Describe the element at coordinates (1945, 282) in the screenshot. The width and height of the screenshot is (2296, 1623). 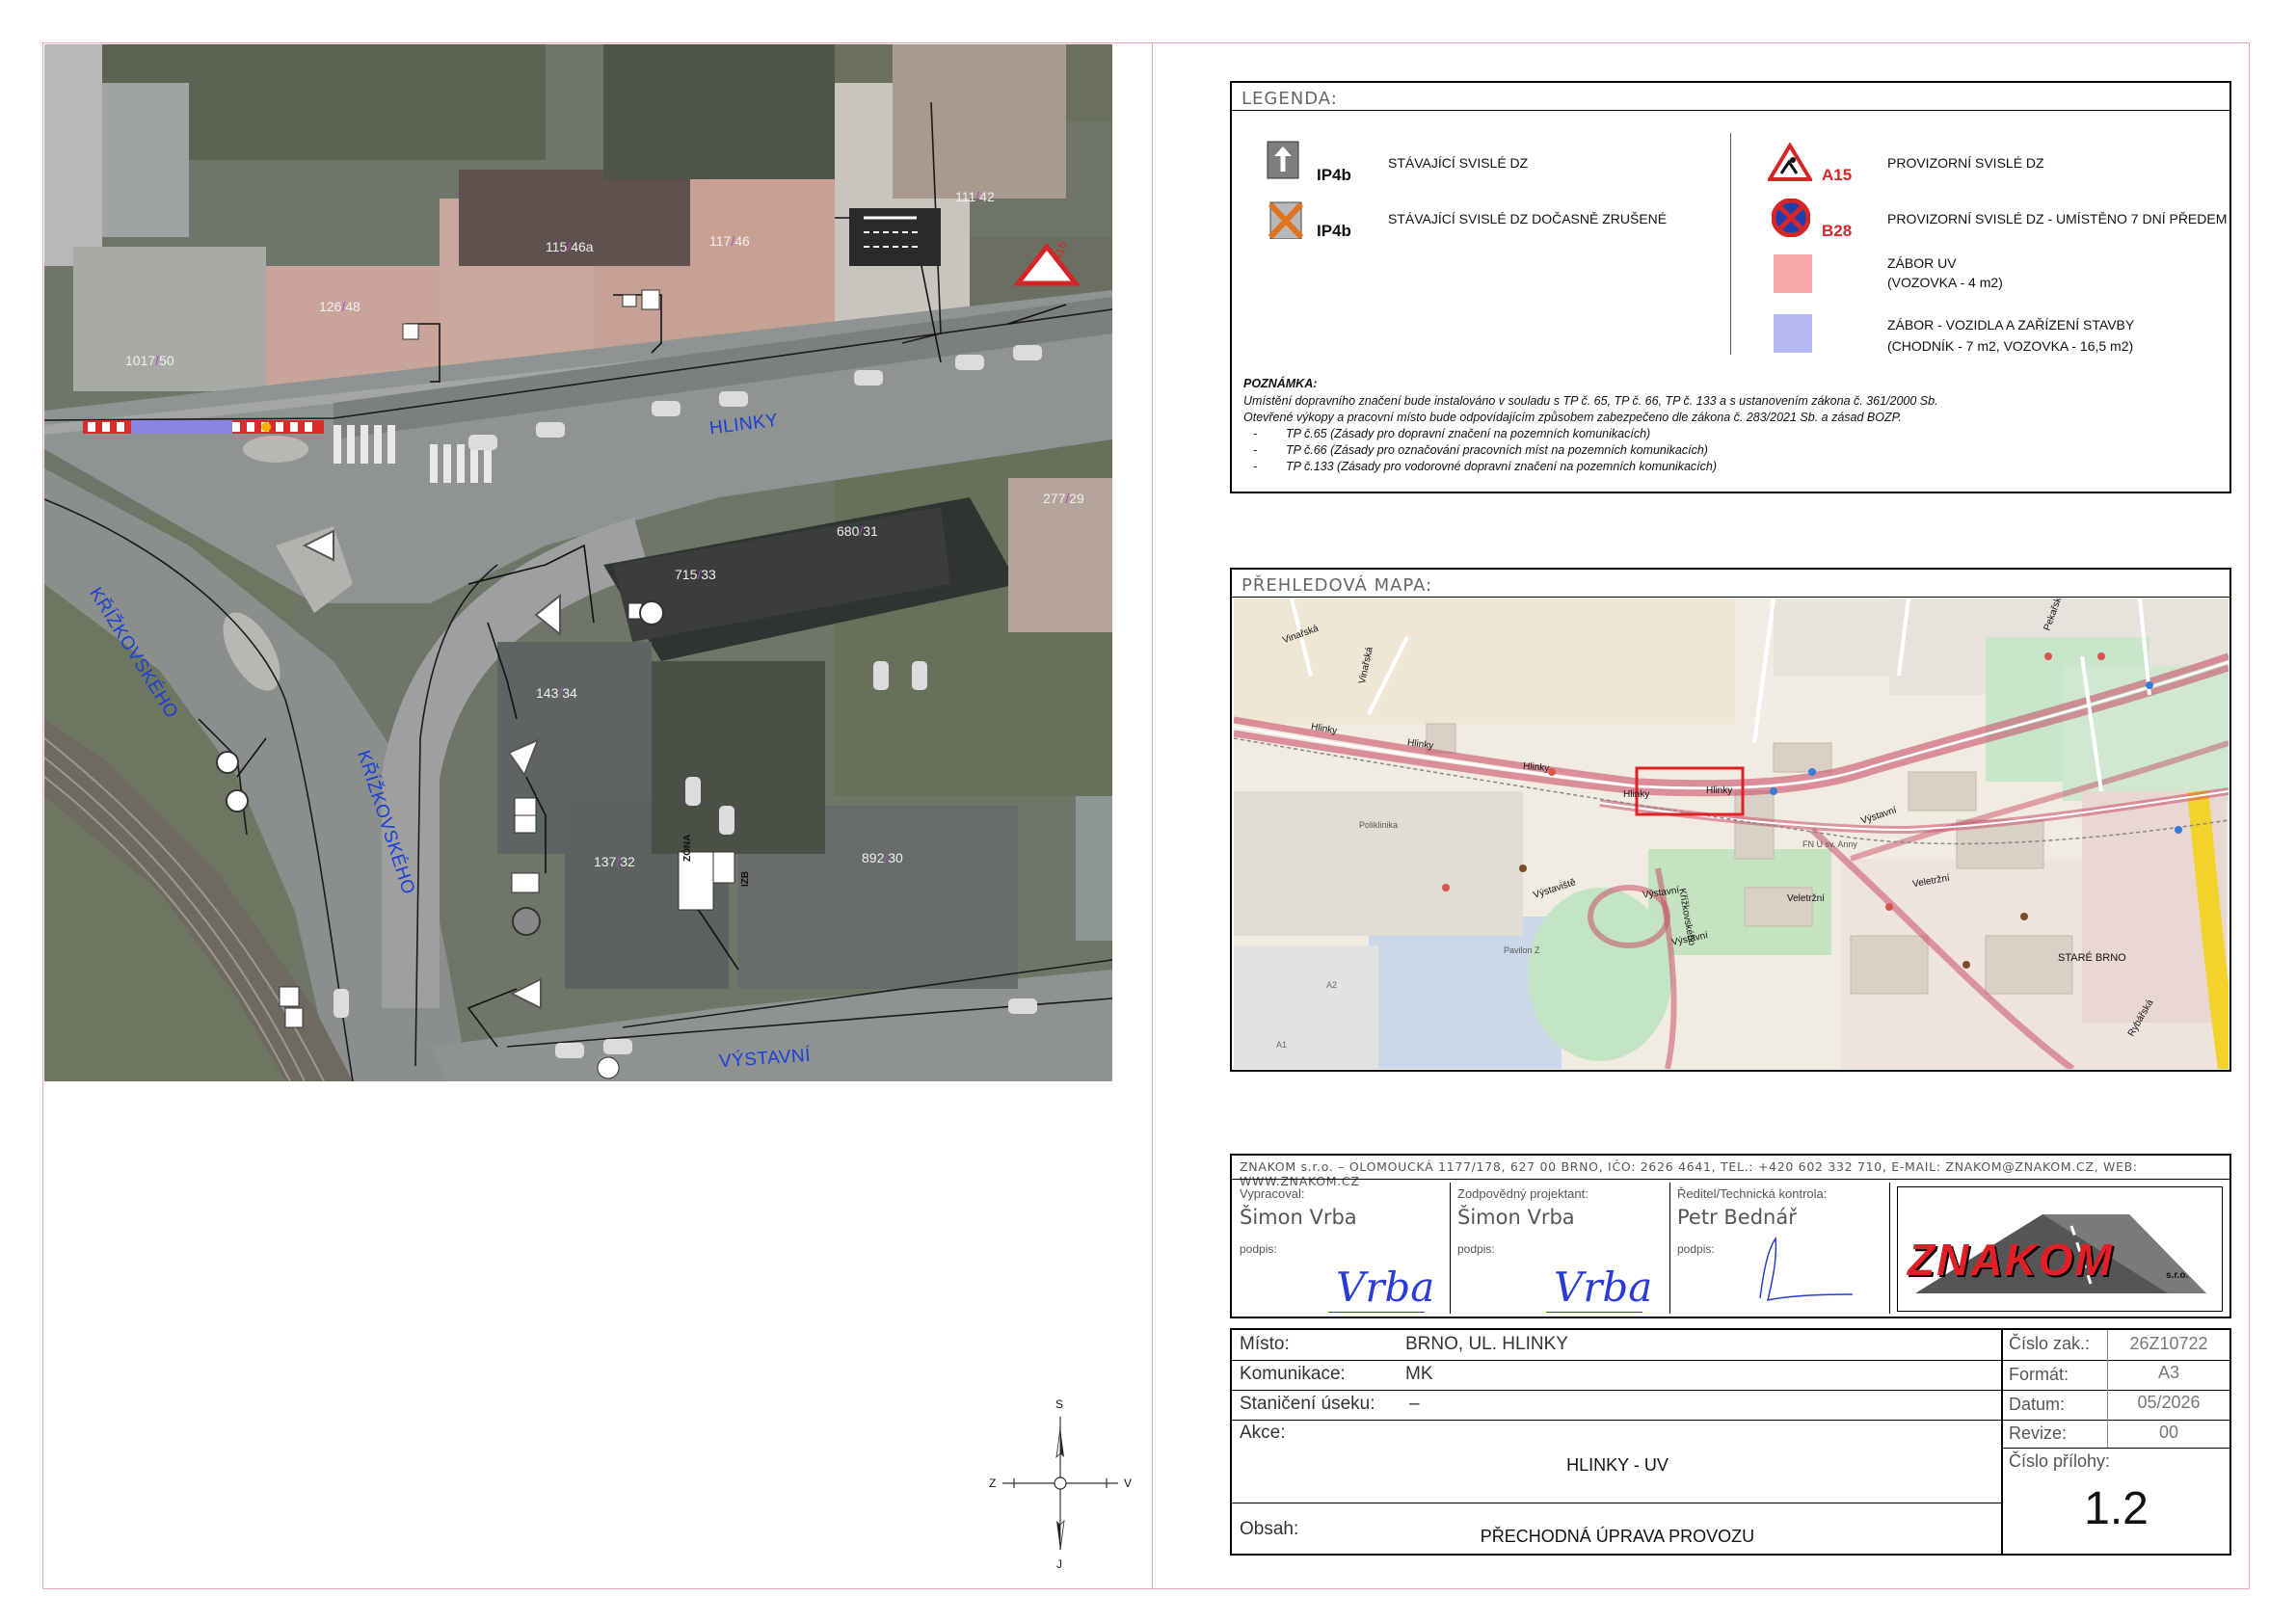
I see `legend-item-subtext: (VOZOVKA - 4 m2)` at that location.